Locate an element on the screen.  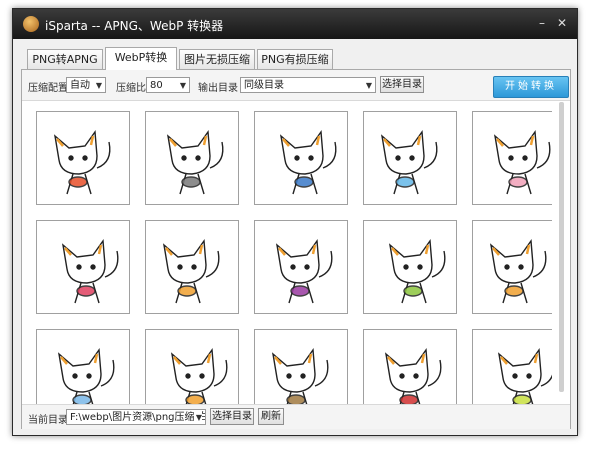
tab-lossless-compress: 图片无损压缩 is located at coordinates (217, 59).